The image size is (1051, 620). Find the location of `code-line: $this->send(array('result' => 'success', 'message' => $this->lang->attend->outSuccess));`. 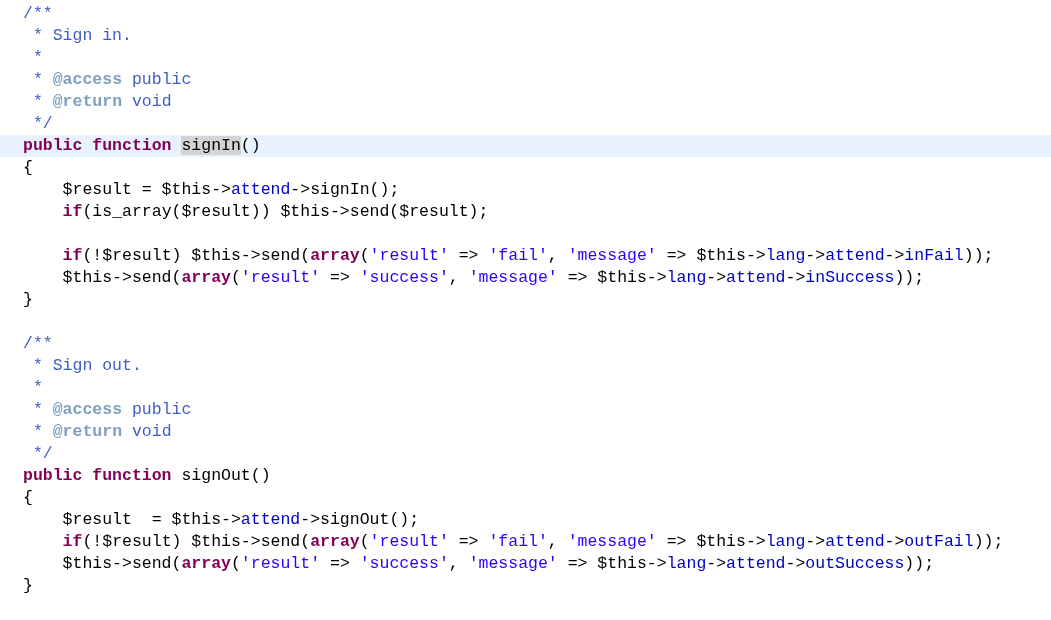

code-line: $this->send(array('result' => 'success', 'message' => $this->lang->attend->outSuccess)); is located at coordinates (498, 563).